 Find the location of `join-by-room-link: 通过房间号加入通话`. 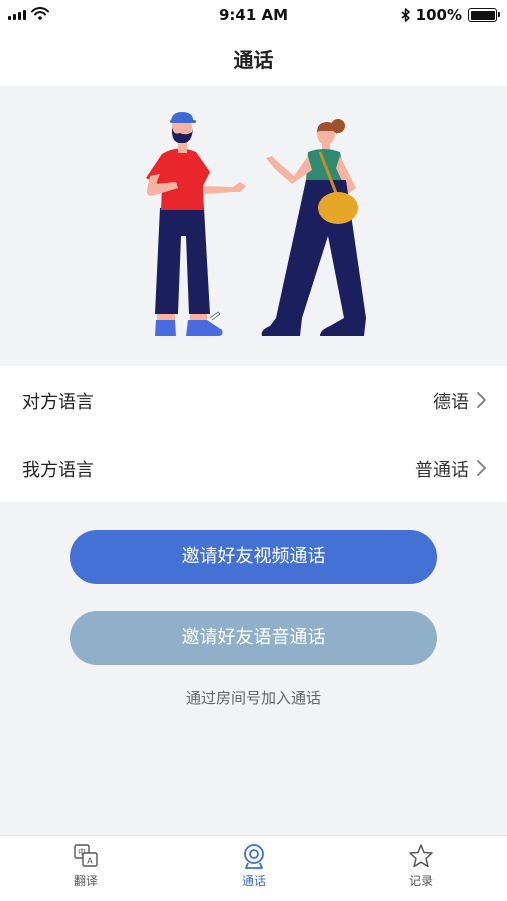

join-by-room-link: 通过房间号加入通话 is located at coordinates (253, 697).